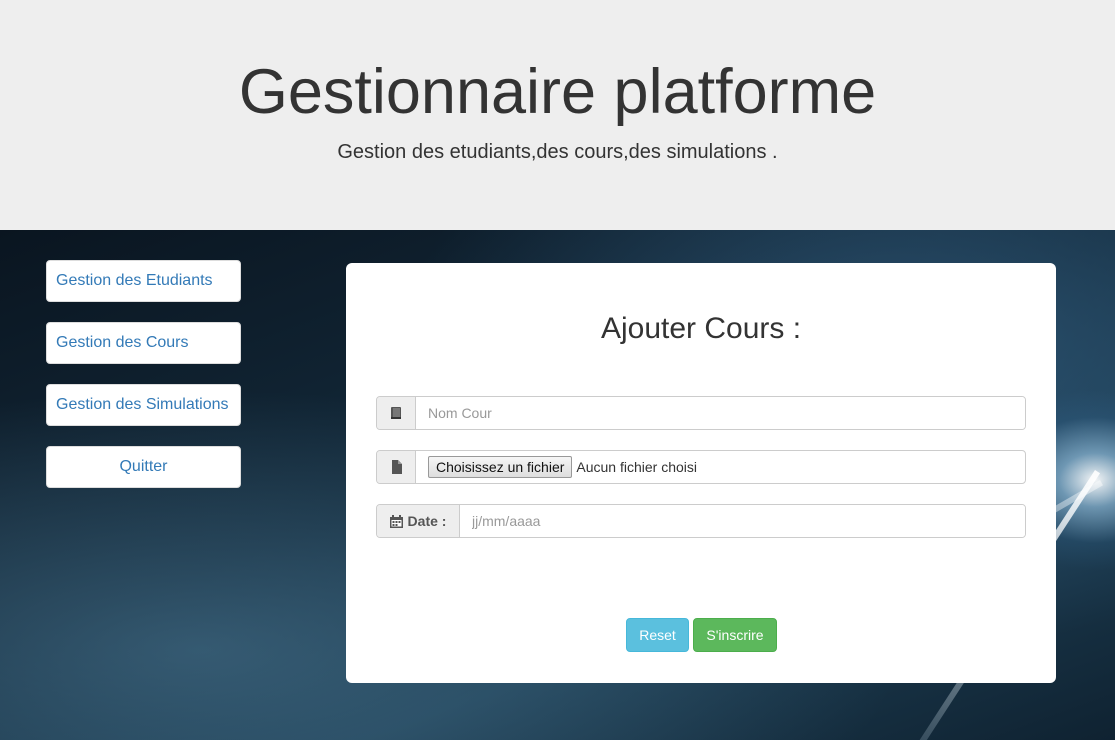 The height and width of the screenshot is (740, 1115). What do you see at coordinates (637, 467) in the screenshot?
I see `file-status: Aucun fichier choisi` at bounding box center [637, 467].